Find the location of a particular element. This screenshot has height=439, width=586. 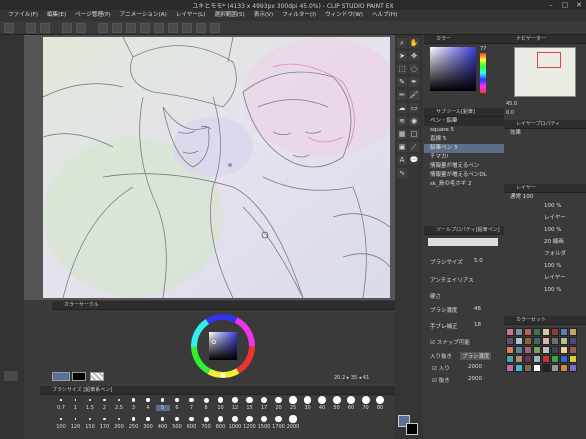

view-frame is located at coordinates (549, 60).